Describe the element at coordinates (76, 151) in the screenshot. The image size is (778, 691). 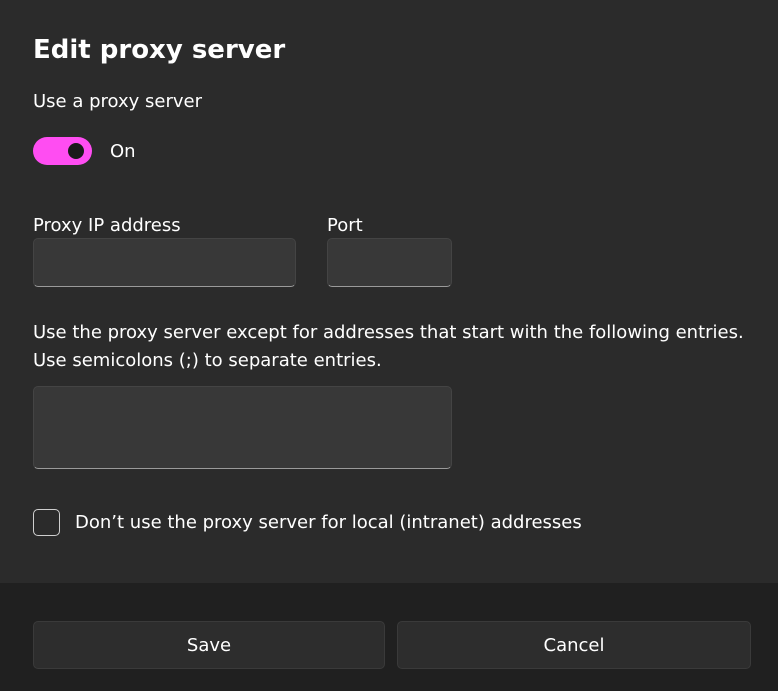
I see `toggle-knob` at that location.